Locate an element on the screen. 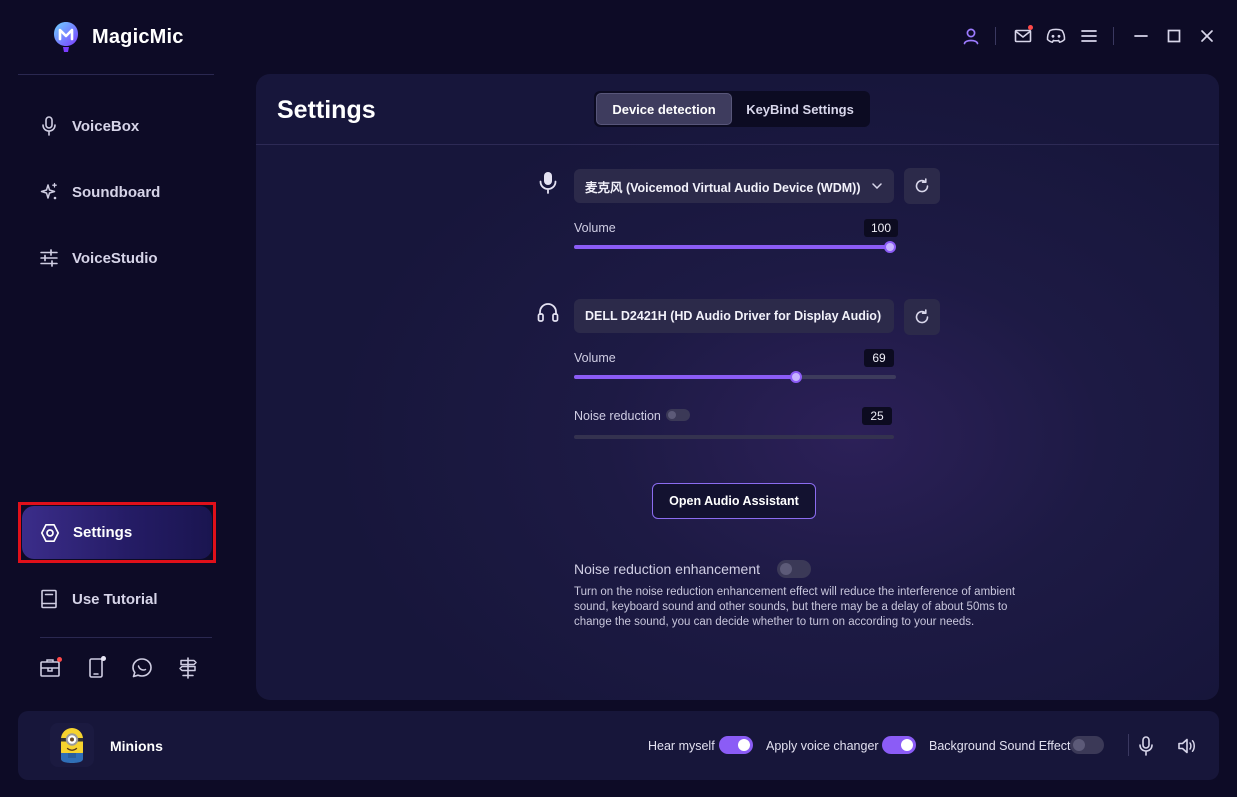 Image resolution: width=1237 pixels, height=797 pixels. hear-myself-label: Hear myself is located at coordinates (681, 746).